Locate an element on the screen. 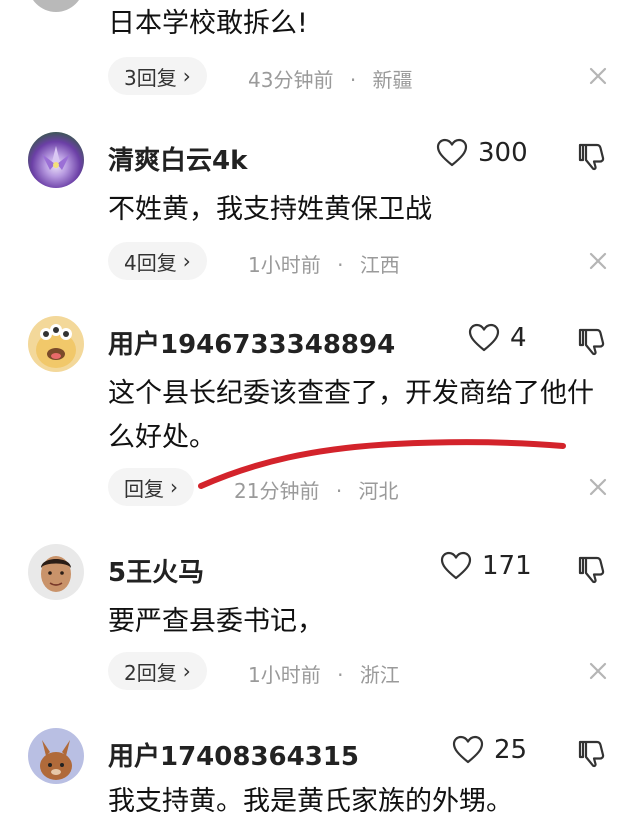  comment-meta: 43分钟前 · 新疆 is located at coordinates (330, 78).